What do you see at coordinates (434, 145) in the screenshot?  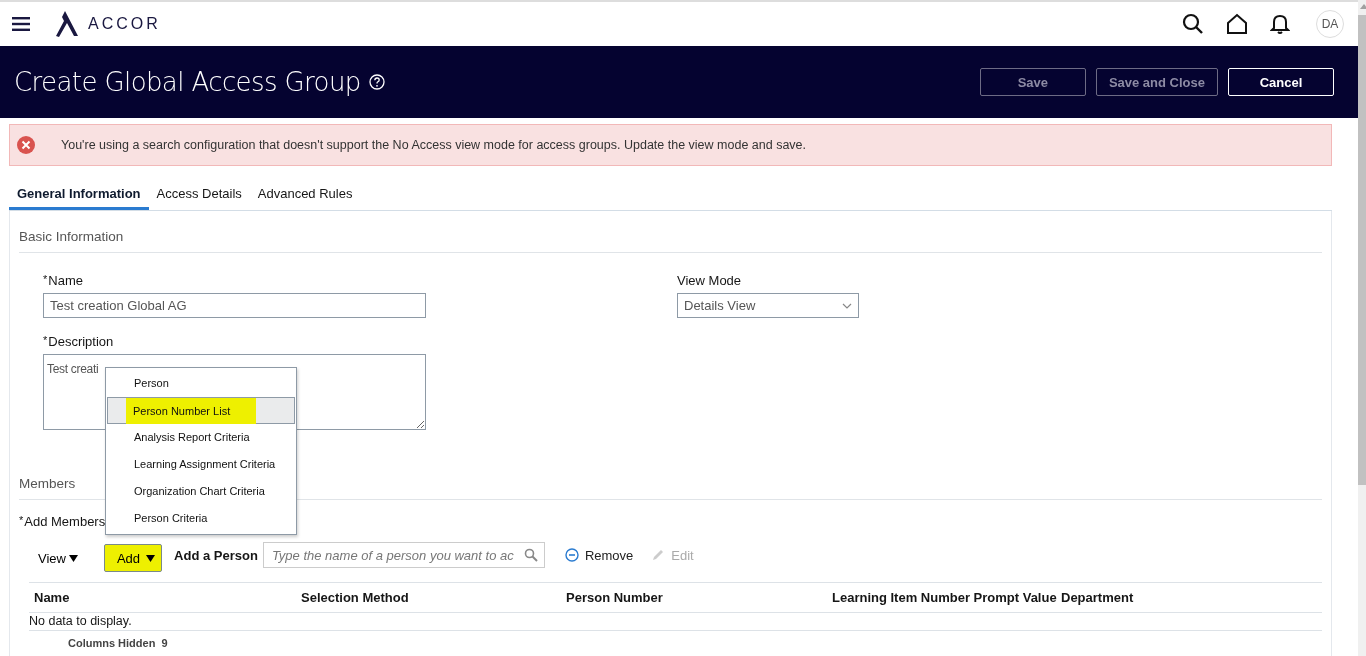 I see `error-message: You're using a search configuration that doesn't support the No Access view mode for access groups. Update the view mode and save.` at bounding box center [434, 145].